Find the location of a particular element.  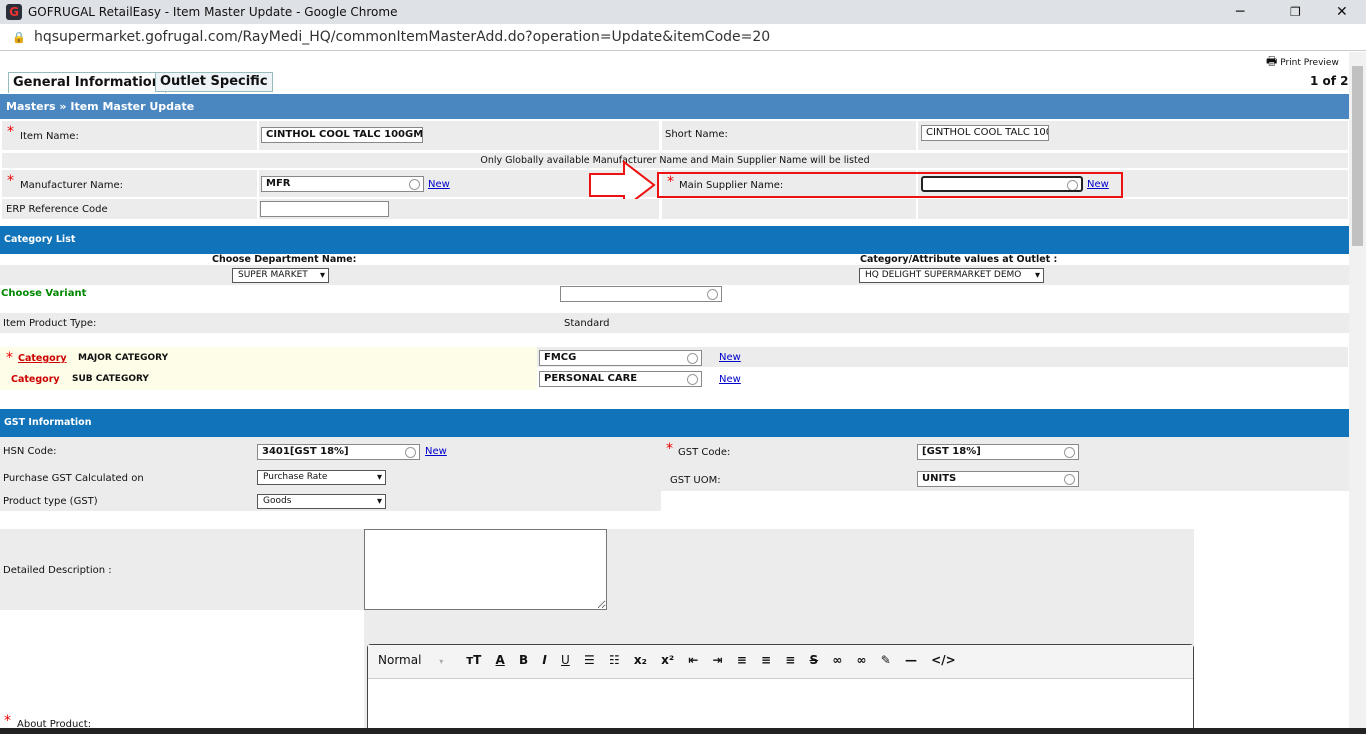

page-header: Masters » Item Master Update is located at coordinates (675, 106).